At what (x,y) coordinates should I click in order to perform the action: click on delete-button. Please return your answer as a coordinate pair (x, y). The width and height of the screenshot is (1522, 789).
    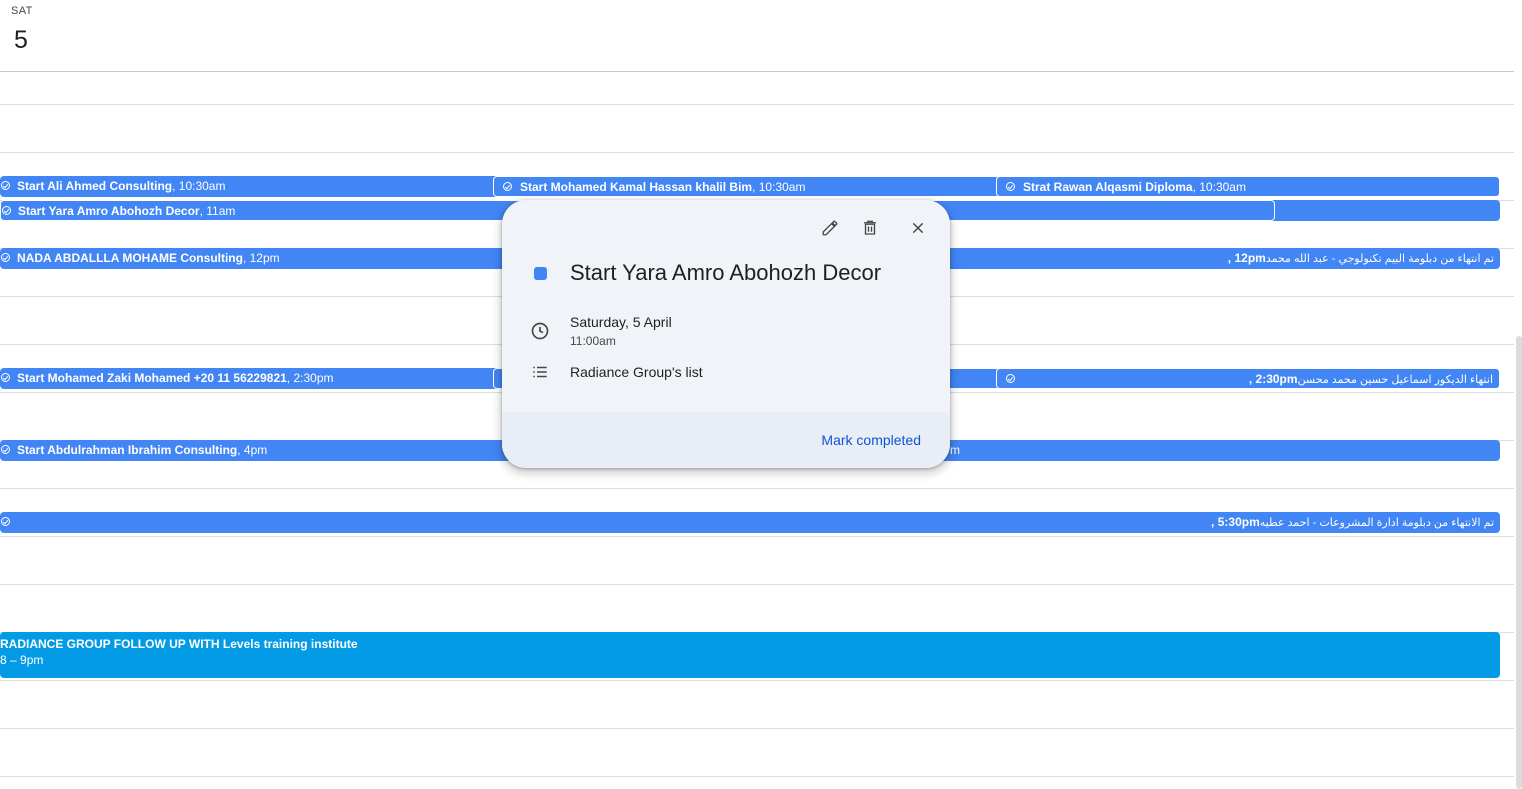
    Looking at the image, I should click on (870, 228).